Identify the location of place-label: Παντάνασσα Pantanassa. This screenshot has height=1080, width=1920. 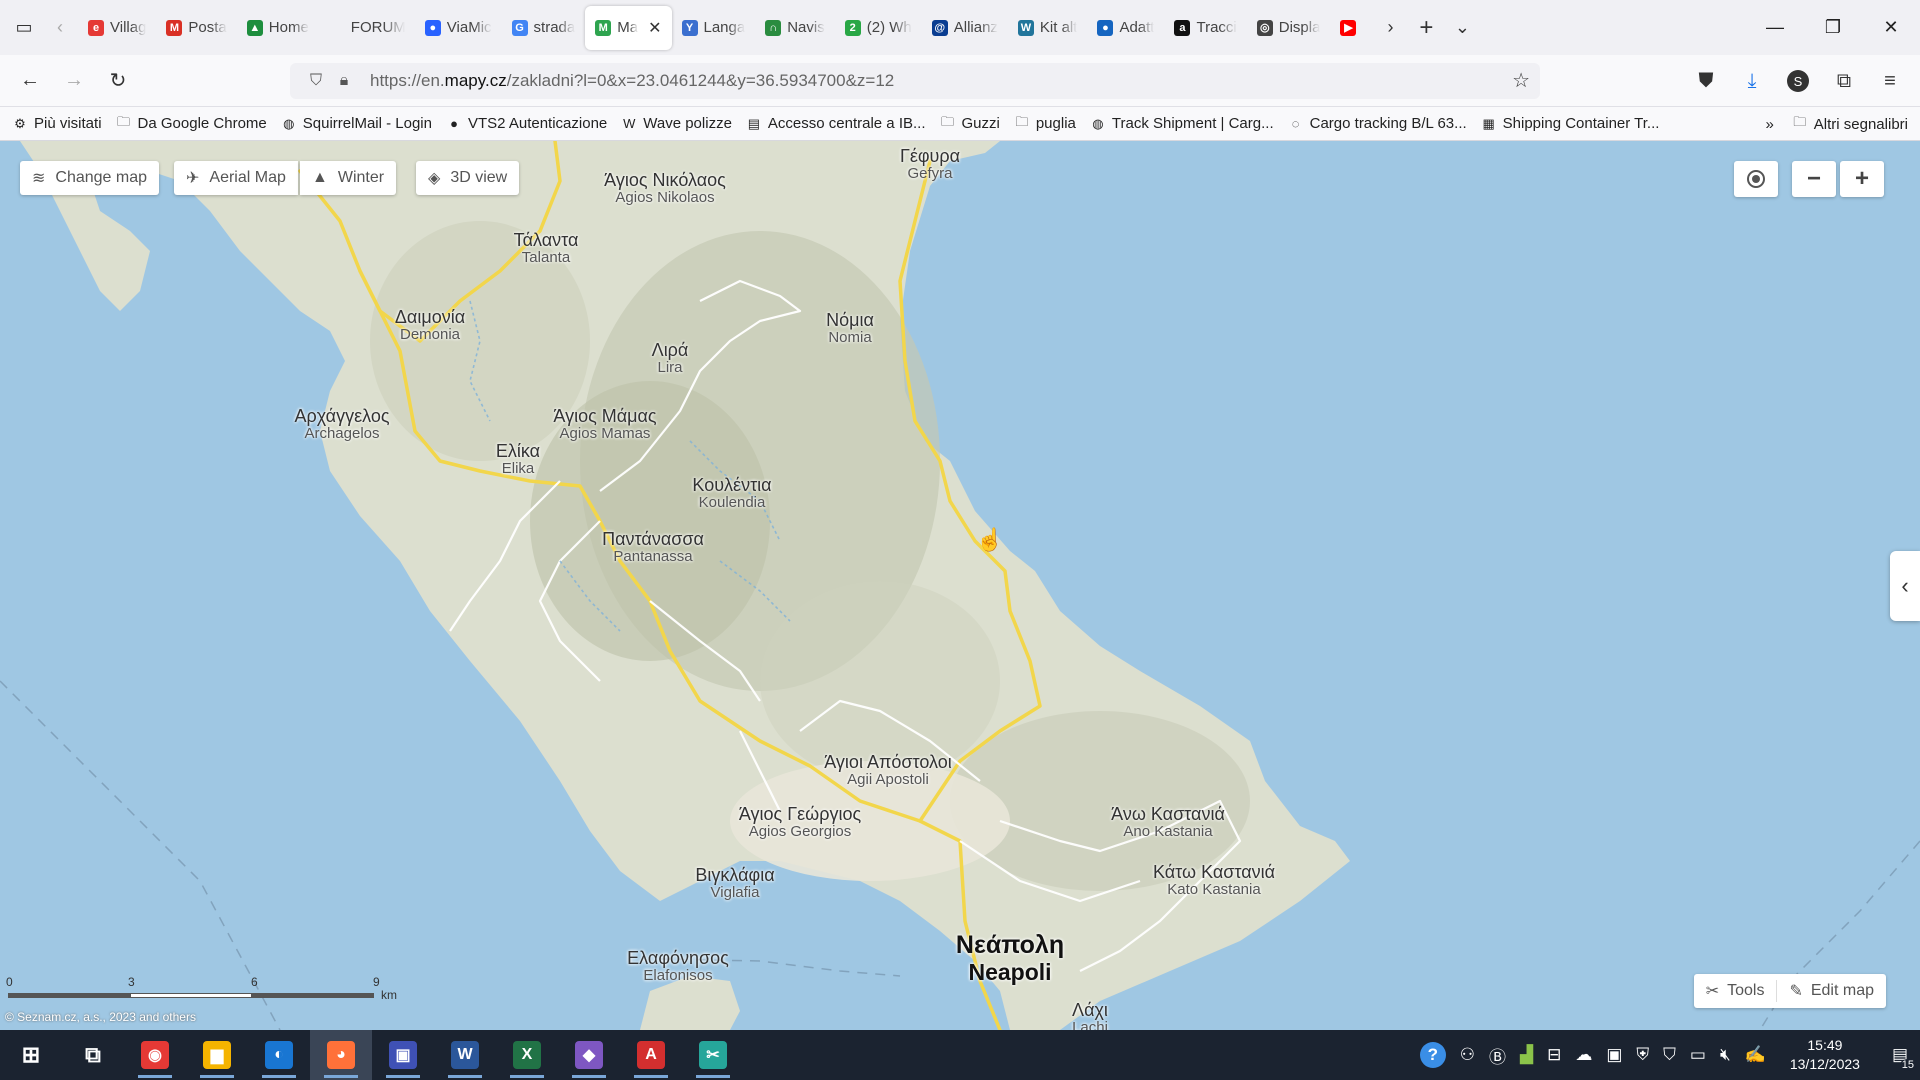
(653, 548).